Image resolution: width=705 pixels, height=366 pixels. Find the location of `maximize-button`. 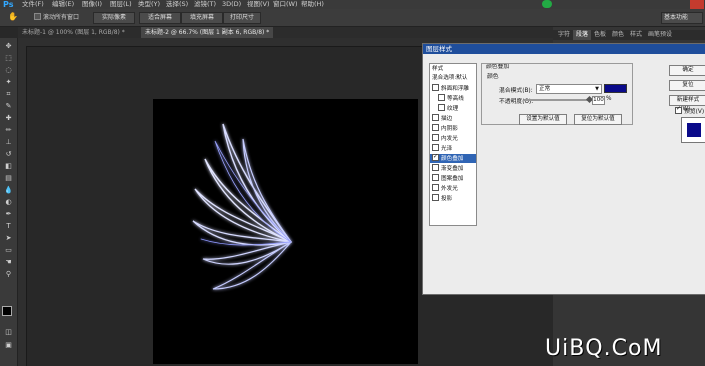

maximize-button is located at coordinates (682, 4).